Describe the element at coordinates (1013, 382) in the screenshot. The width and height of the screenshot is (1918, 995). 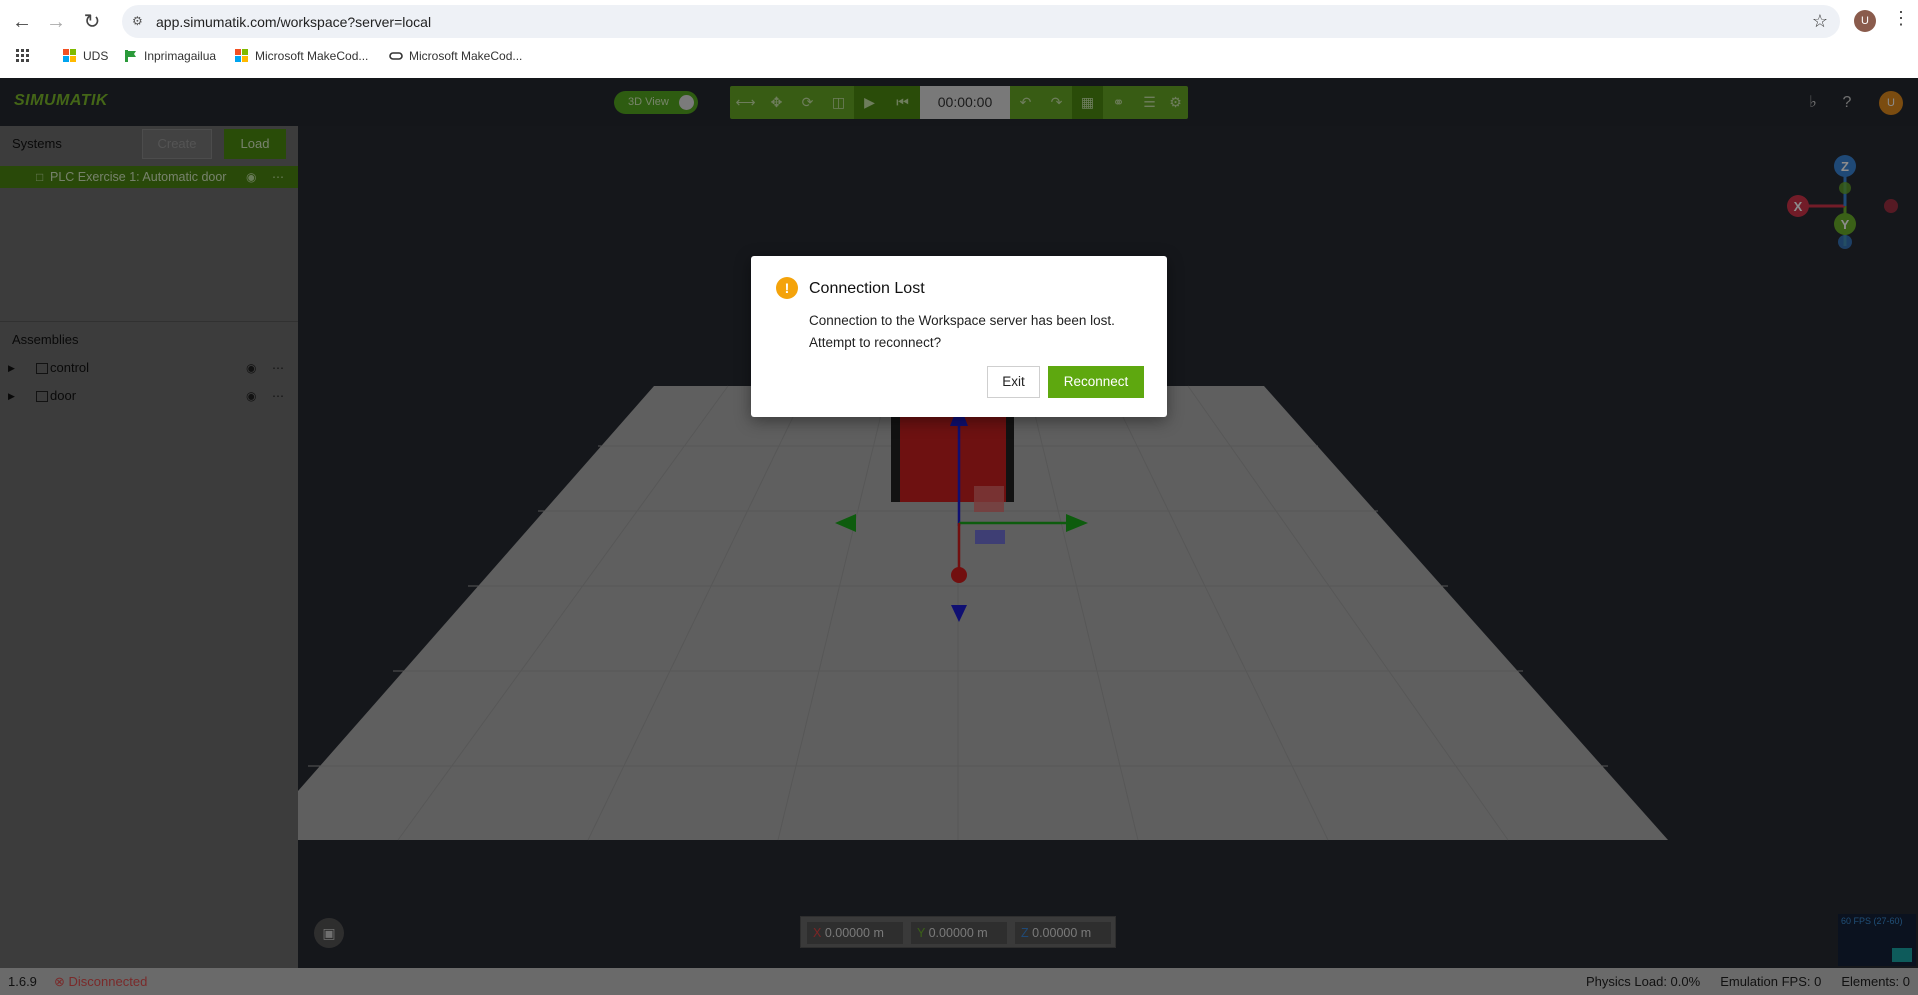
I see `exit-button: Exit` at that location.